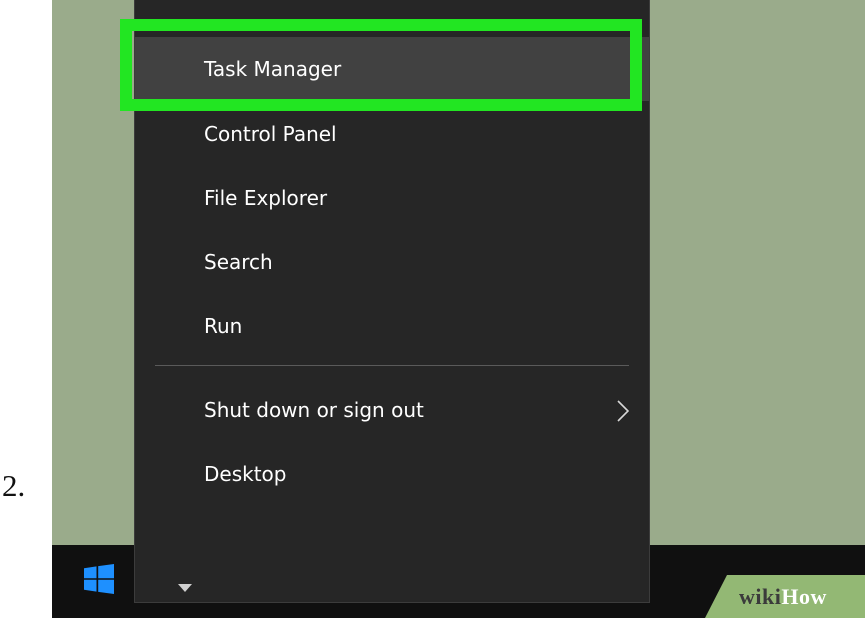 This screenshot has width=865, height=618. What do you see at coordinates (270, 134) in the screenshot?
I see `menu-item-label: Control Panel` at bounding box center [270, 134].